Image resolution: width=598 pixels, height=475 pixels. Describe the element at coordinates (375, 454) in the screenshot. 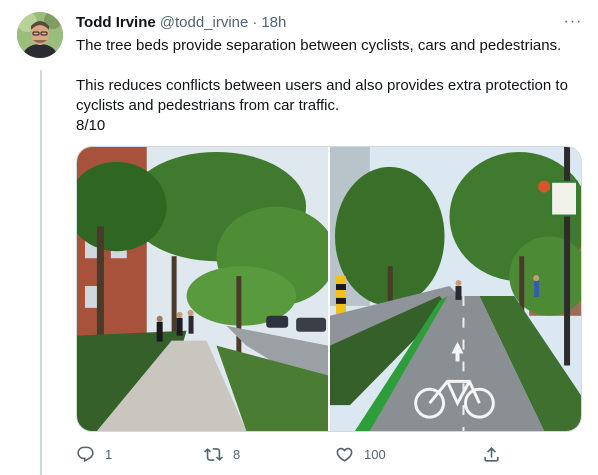

I see `like-count: 100` at that location.